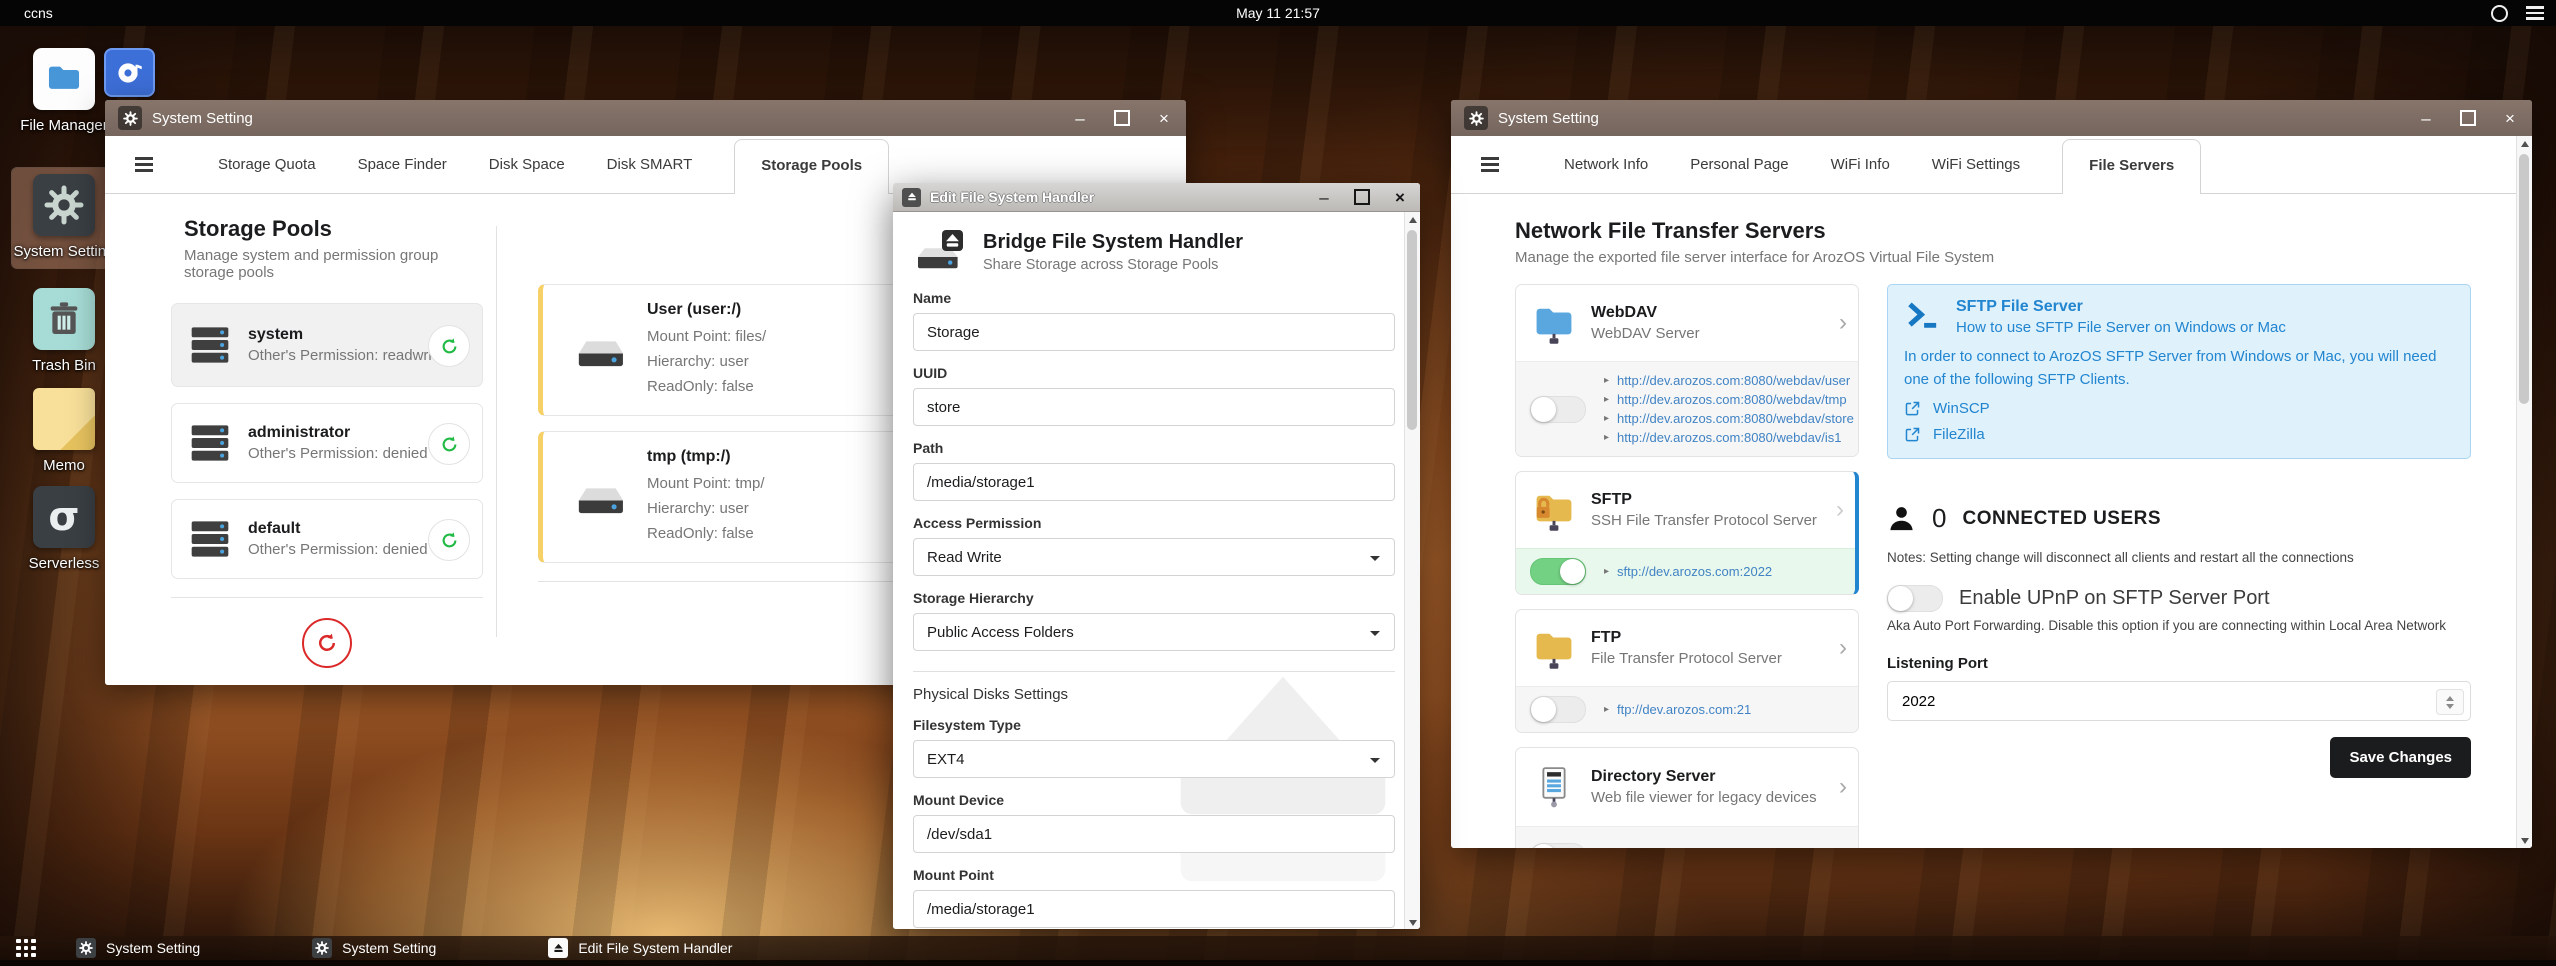  What do you see at coordinates (1976, 164) in the screenshot?
I see `tab-wifi-settings: WiFi Settings` at bounding box center [1976, 164].